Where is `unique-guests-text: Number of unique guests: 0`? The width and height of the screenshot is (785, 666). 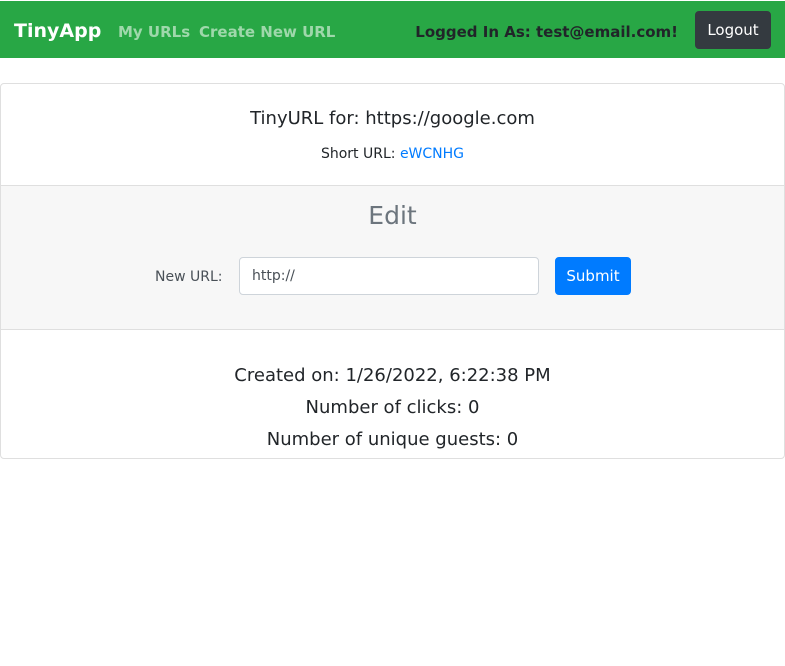
unique-guests-text: Number of unique guests: 0 is located at coordinates (392, 439).